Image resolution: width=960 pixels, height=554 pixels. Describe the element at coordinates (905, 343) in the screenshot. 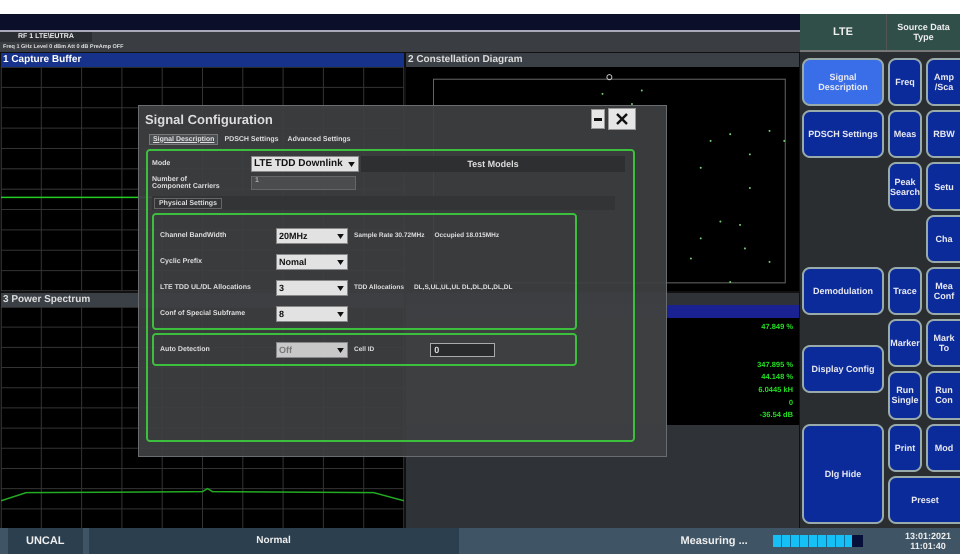

I see `softkey: Marker` at that location.